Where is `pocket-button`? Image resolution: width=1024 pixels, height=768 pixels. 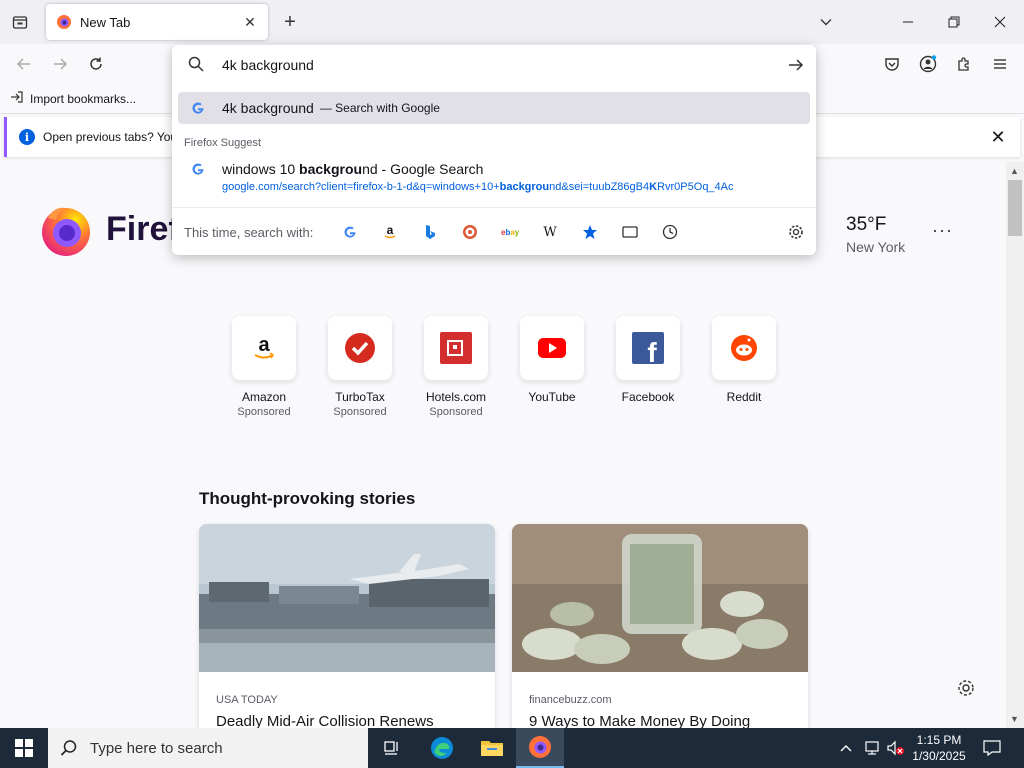
pocket-button is located at coordinates (892, 64).